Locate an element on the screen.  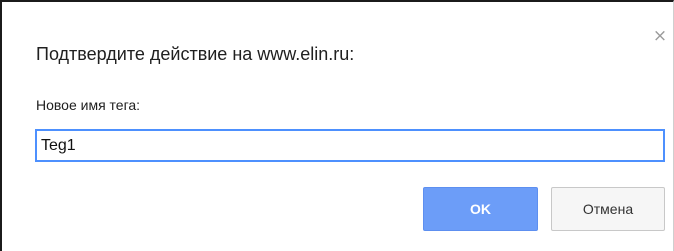
tag-name-input is located at coordinates (350, 145).